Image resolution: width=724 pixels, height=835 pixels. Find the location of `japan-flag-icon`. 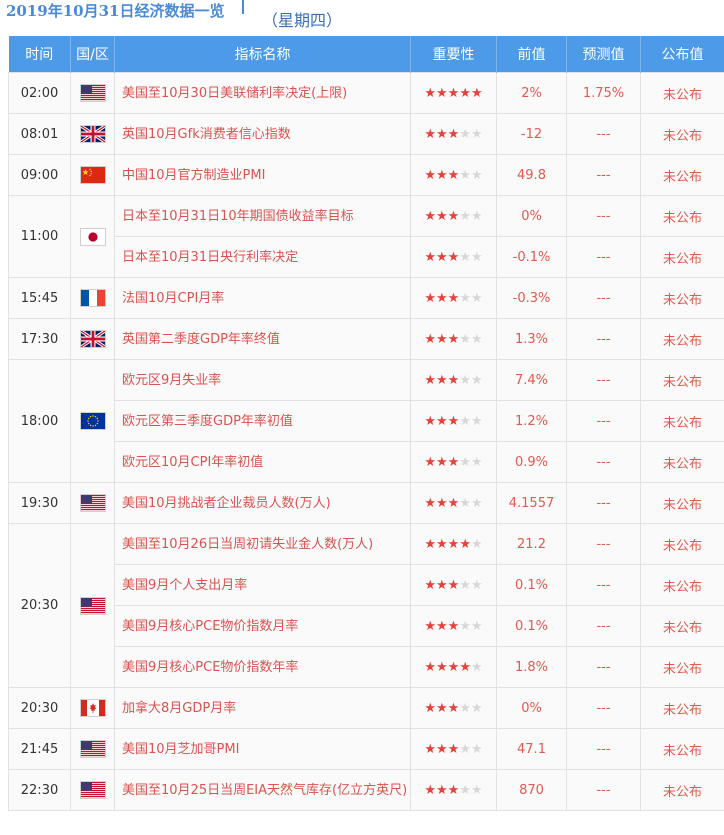

japan-flag-icon is located at coordinates (92, 236).